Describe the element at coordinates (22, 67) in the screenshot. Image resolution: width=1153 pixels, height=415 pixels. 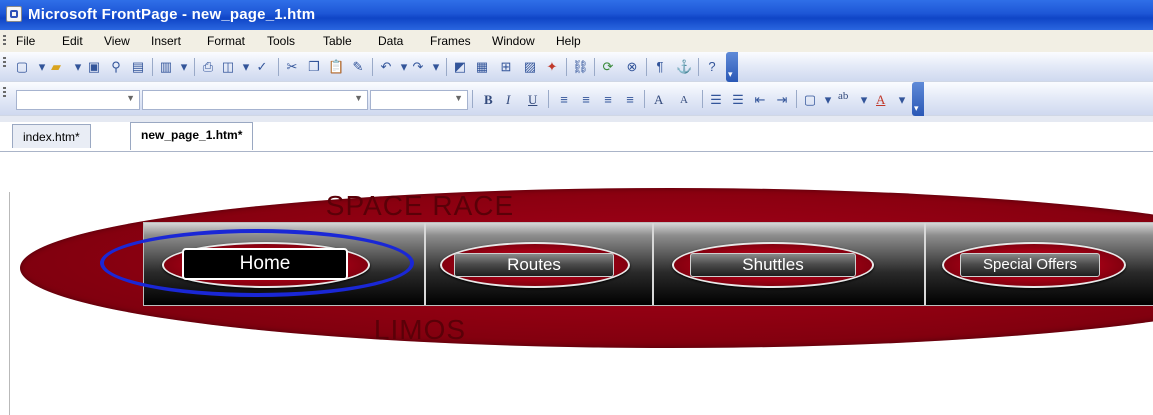
I see `new-page-icon: ▢` at that location.